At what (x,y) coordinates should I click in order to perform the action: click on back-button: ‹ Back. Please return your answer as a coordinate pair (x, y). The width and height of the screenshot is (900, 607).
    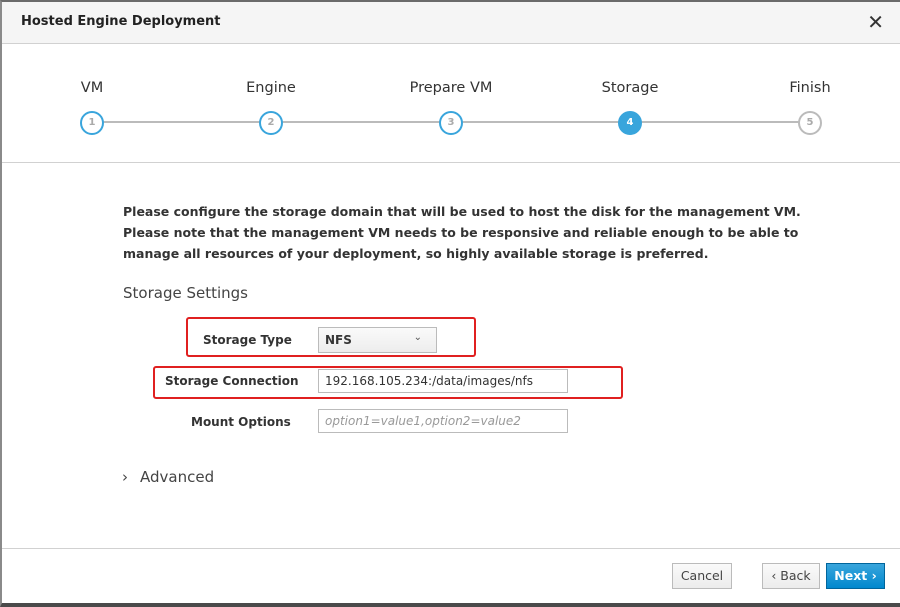
    Looking at the image, I should click on (791, 576).